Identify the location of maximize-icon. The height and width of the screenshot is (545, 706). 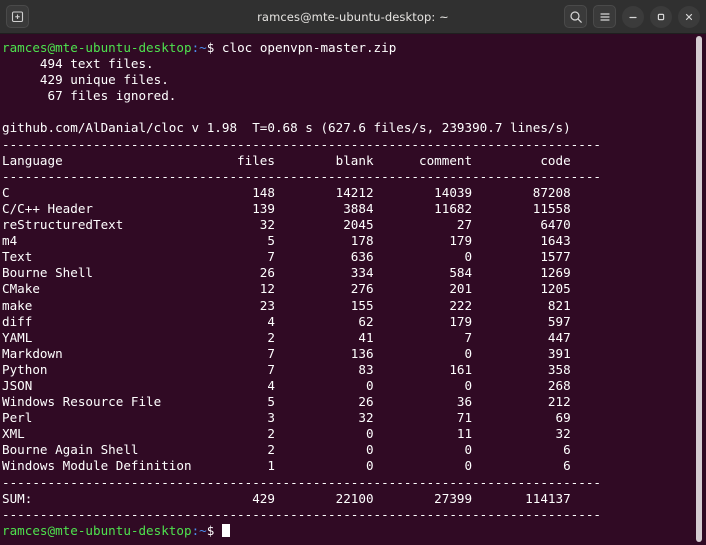
(661, 16).